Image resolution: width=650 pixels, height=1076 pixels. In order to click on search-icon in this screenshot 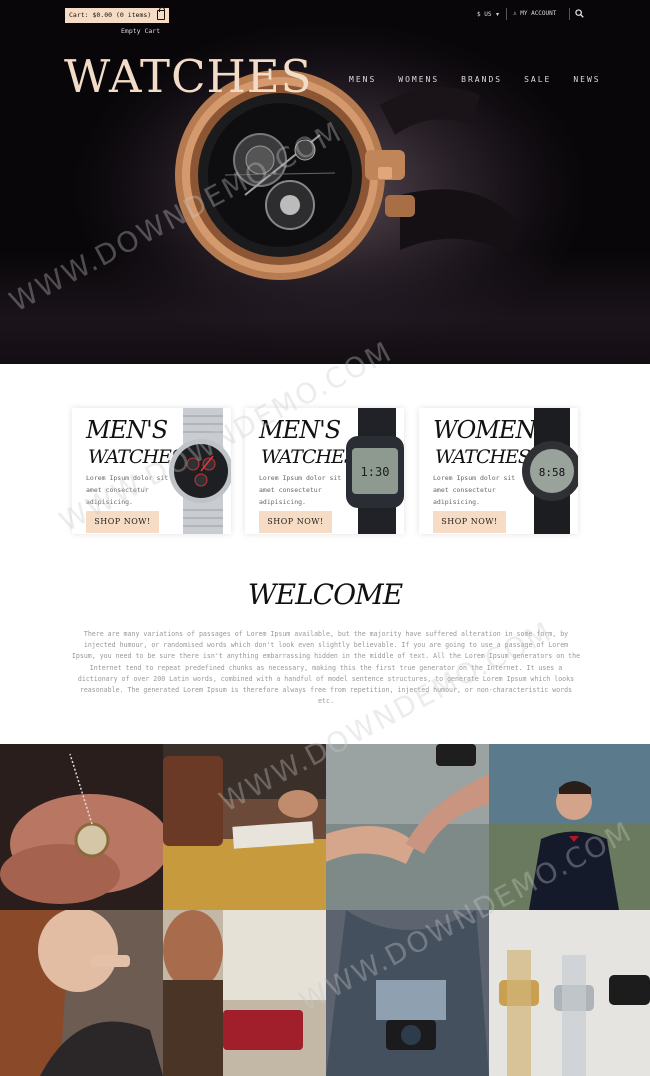, I will do `click(579, 13)`.